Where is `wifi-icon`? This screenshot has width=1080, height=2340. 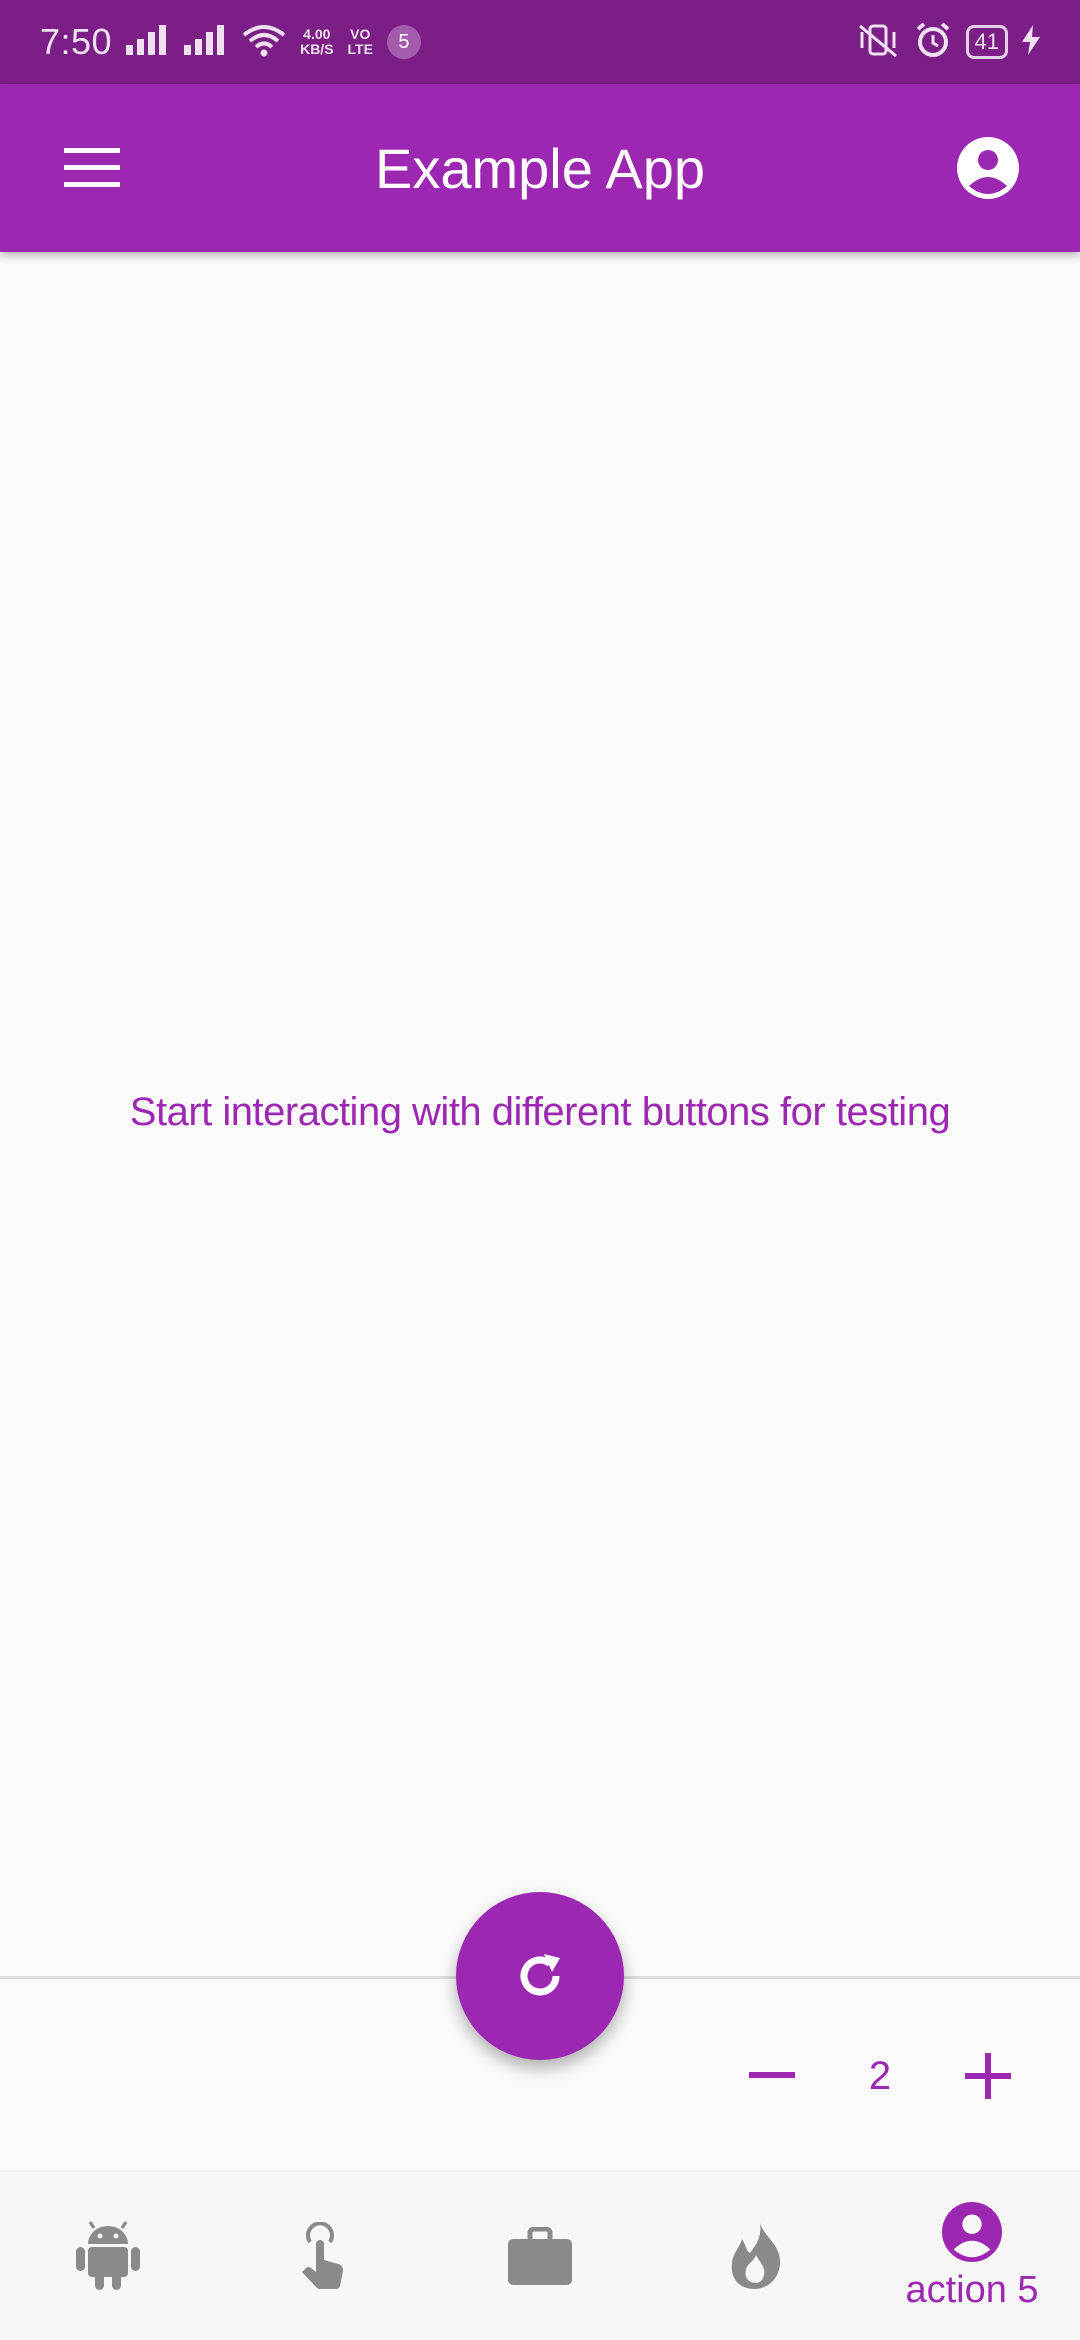 wifi-icon is located at coordinates (264, 42).